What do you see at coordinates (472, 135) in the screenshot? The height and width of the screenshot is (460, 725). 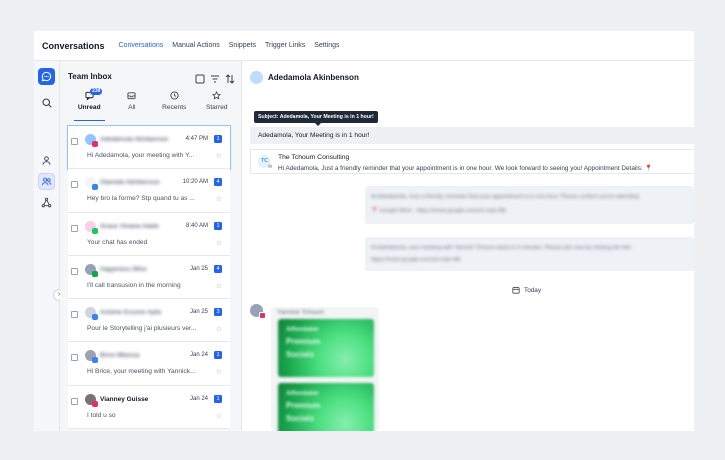 I see `email-subject: Adedamola, Your Meeting is in 1 hour!` at bounding box center [472, 135].